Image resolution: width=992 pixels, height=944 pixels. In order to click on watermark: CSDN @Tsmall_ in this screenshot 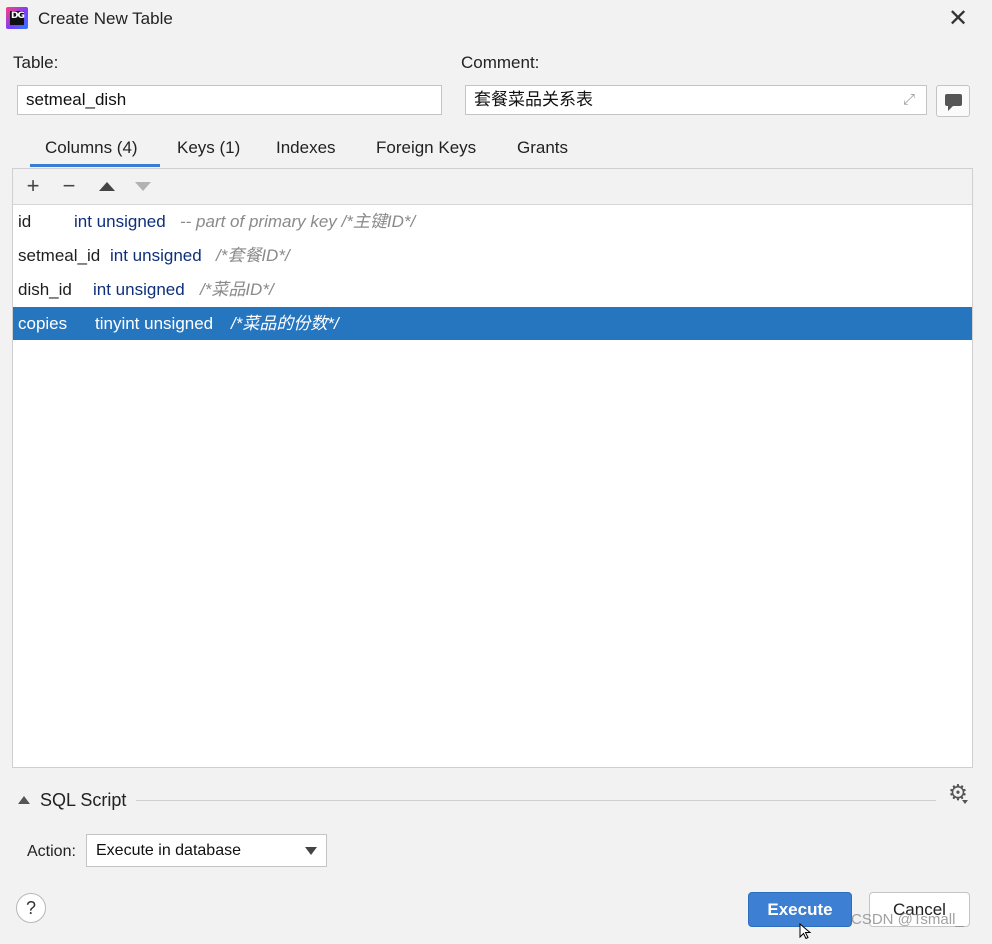, I will do `click(907, 919)`.